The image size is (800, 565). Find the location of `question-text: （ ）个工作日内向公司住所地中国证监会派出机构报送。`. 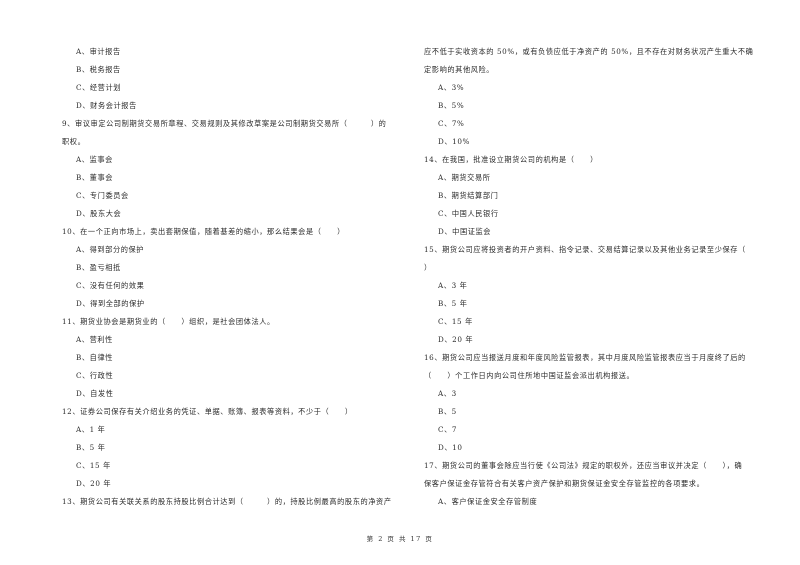

question-text: （ ）个工作日内向公司住所地中国证监会派出机构报送。 is located at coordinates (529, 375).